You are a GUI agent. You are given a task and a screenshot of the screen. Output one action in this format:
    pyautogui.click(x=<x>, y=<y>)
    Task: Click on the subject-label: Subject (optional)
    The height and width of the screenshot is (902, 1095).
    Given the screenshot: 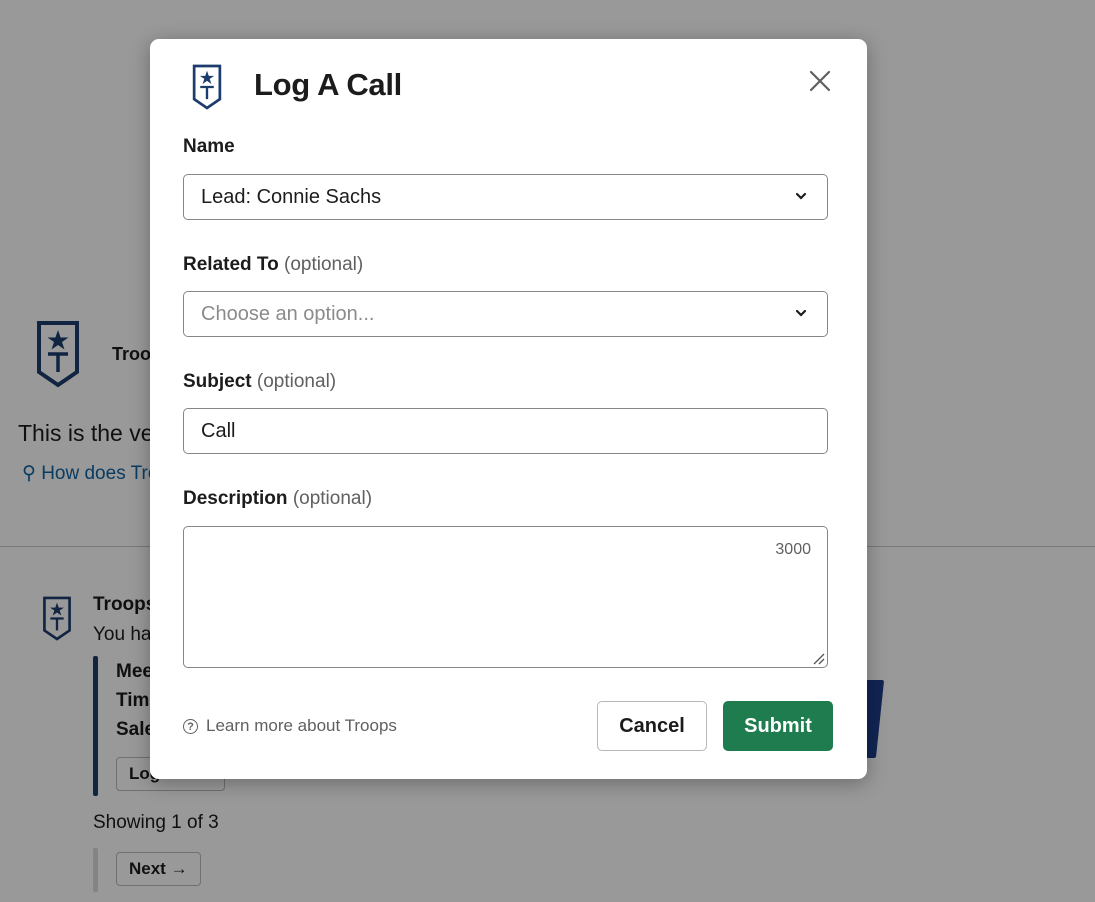 What is the action you would take?
    pyautogui.click(x=259, y=382)
    